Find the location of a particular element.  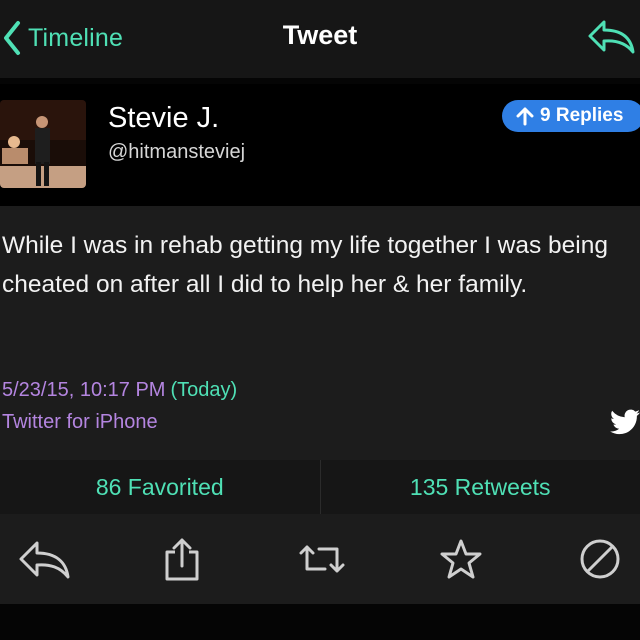

username: @hitmansteviej is located at coordinates (176, 152).